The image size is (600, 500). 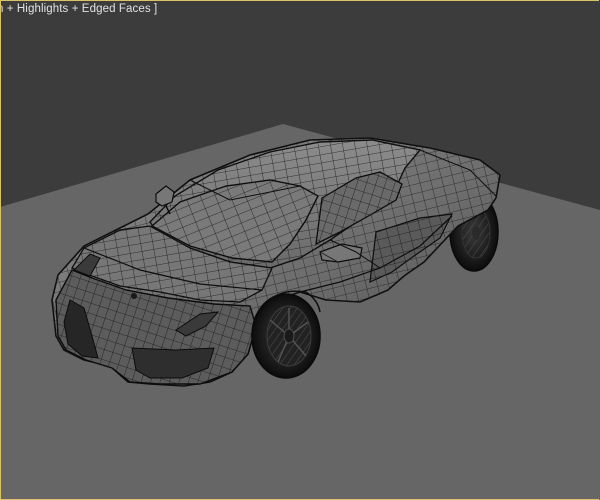 I want to click on viewport-shading-label: n + Highlights + Edged Faces ], so click(x=78, y=9).